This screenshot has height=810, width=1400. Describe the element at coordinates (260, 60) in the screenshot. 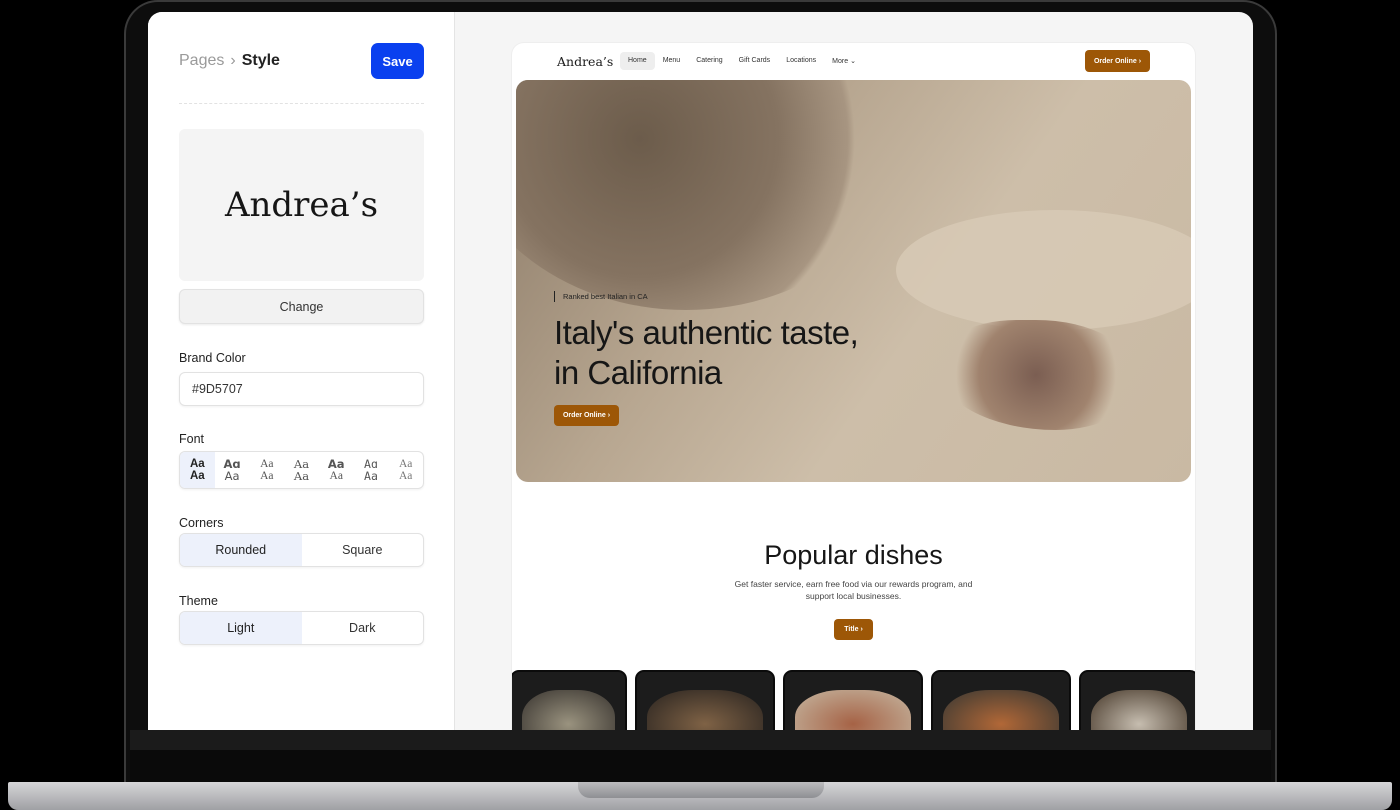

I see `breadcrumb-current: Style` at that location.